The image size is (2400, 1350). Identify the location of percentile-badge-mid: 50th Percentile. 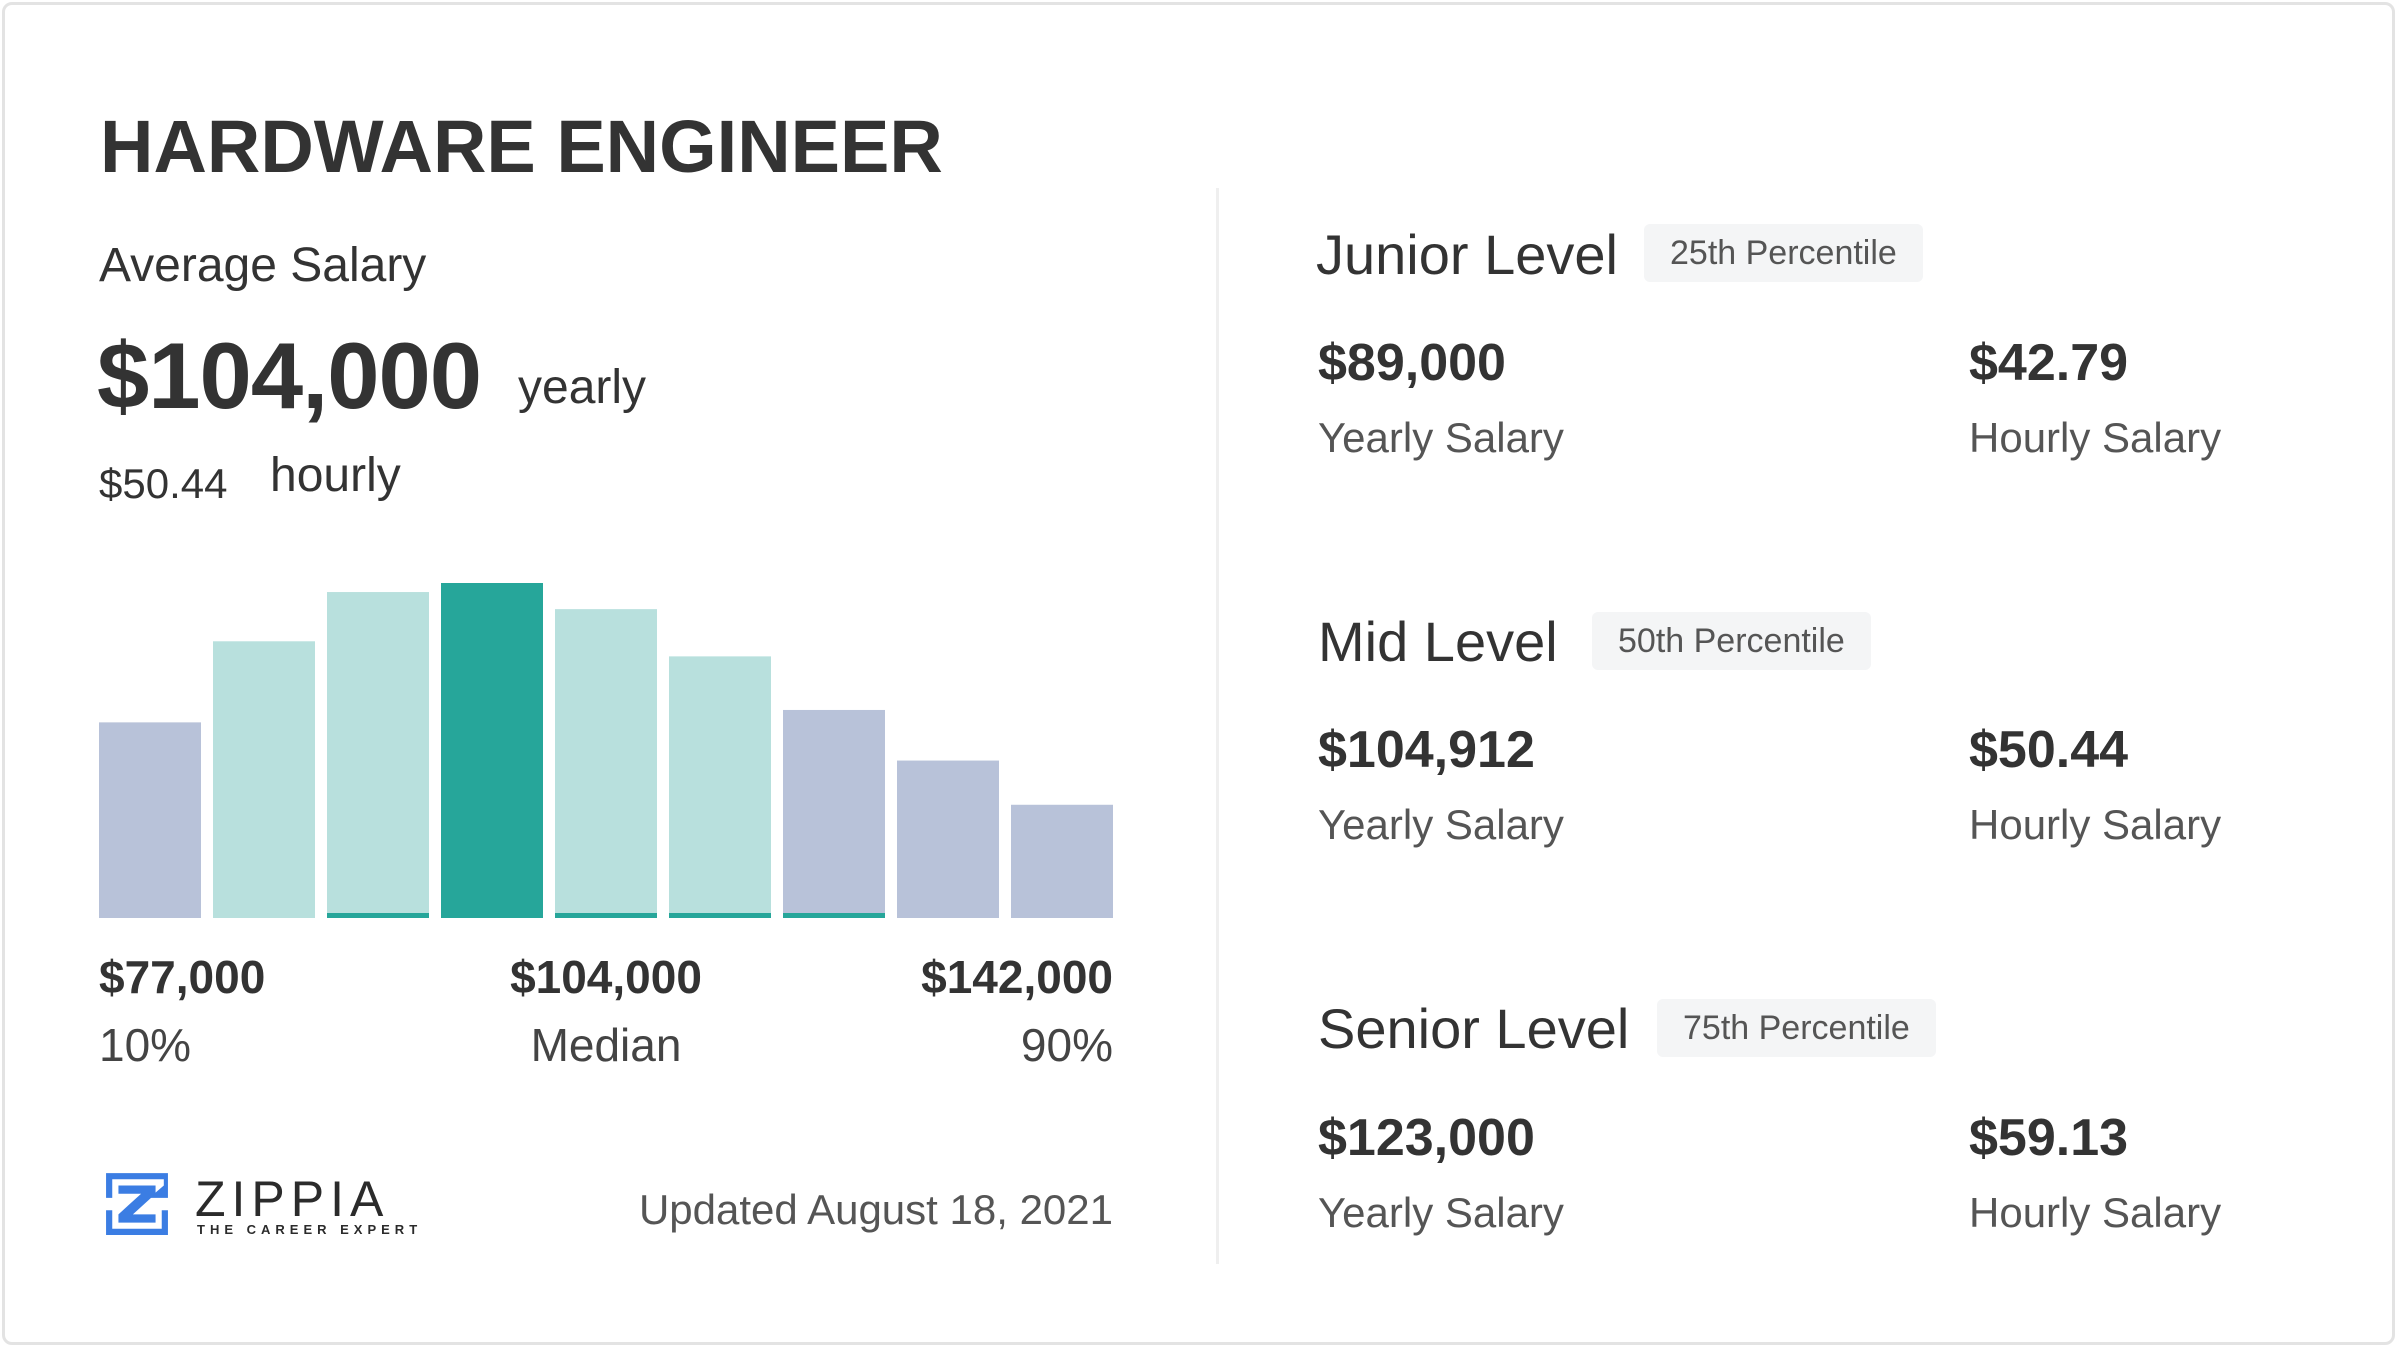
(1731, 641).